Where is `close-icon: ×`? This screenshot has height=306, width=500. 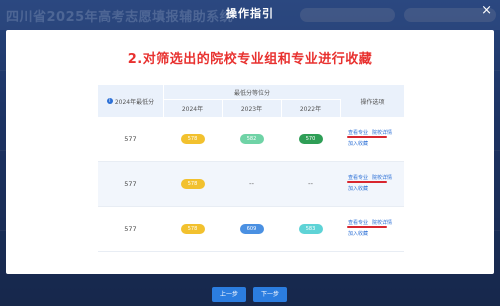 close-icon: × is located at coordinates (486, 11).